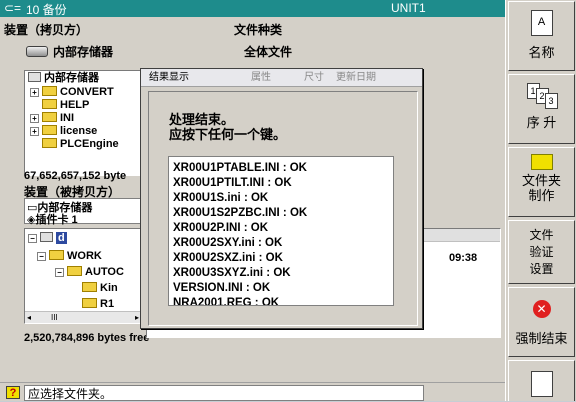 This screenshot has width=576, height=402. Describe the element at coordinates (408, 8) in the screenshot. I see `unit-label: UNIT1` at that location.